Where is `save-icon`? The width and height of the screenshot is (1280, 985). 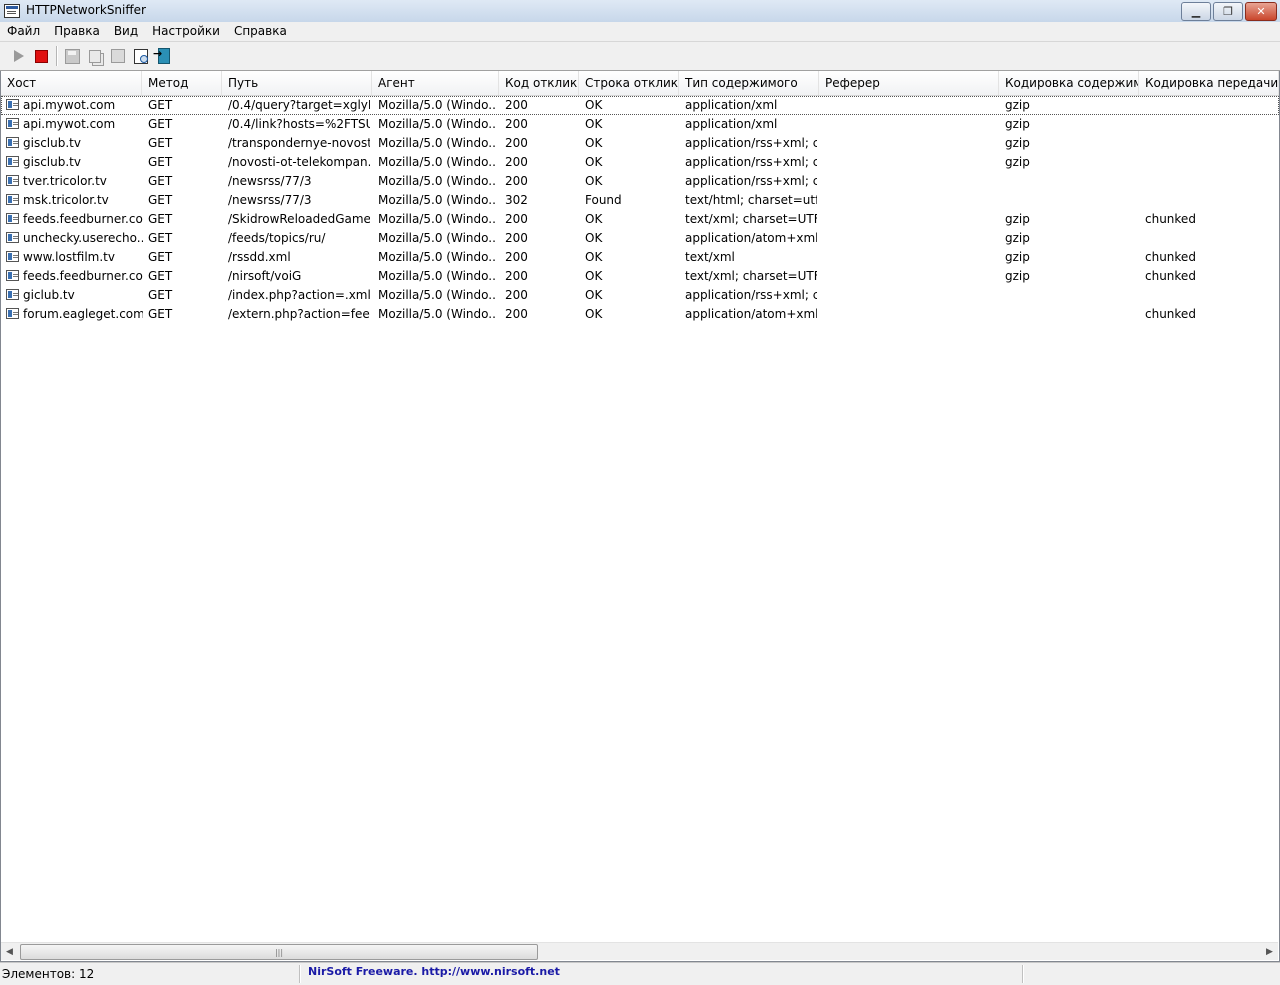
save-icon is located at coordinates (72, 56).